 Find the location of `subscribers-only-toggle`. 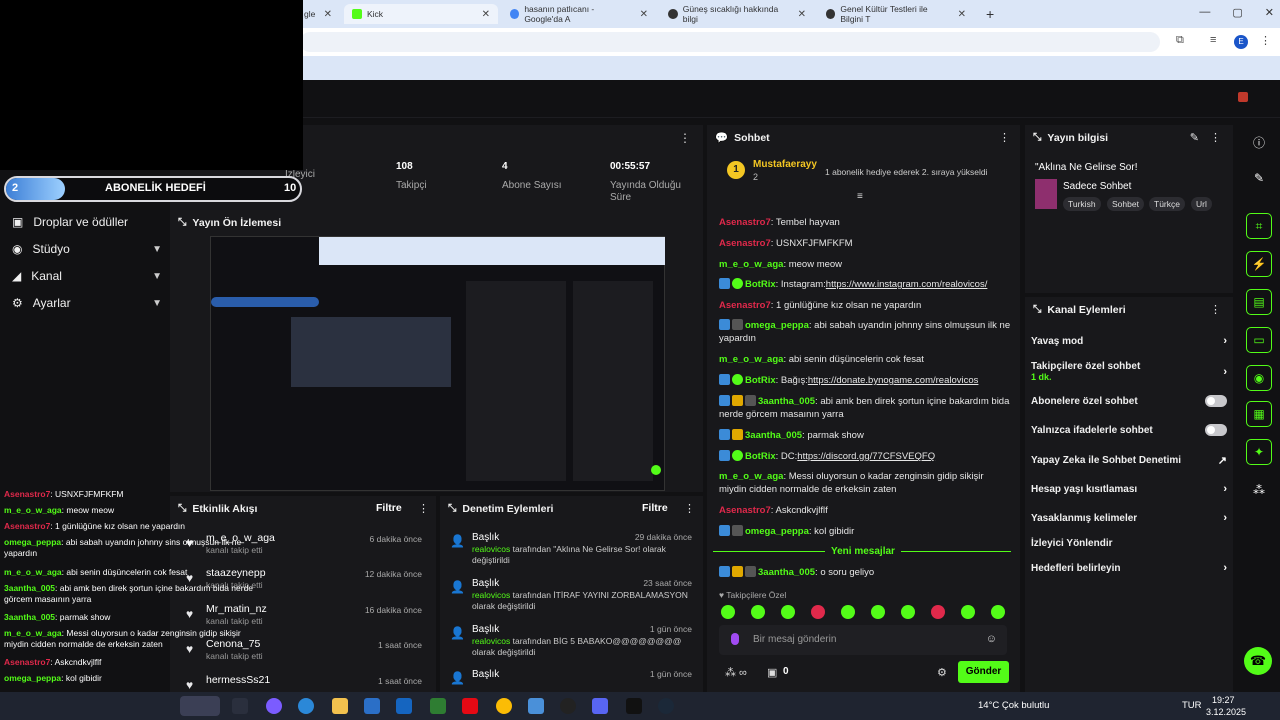

subscribers-only-toggle is located at coordinates (1216, 401).